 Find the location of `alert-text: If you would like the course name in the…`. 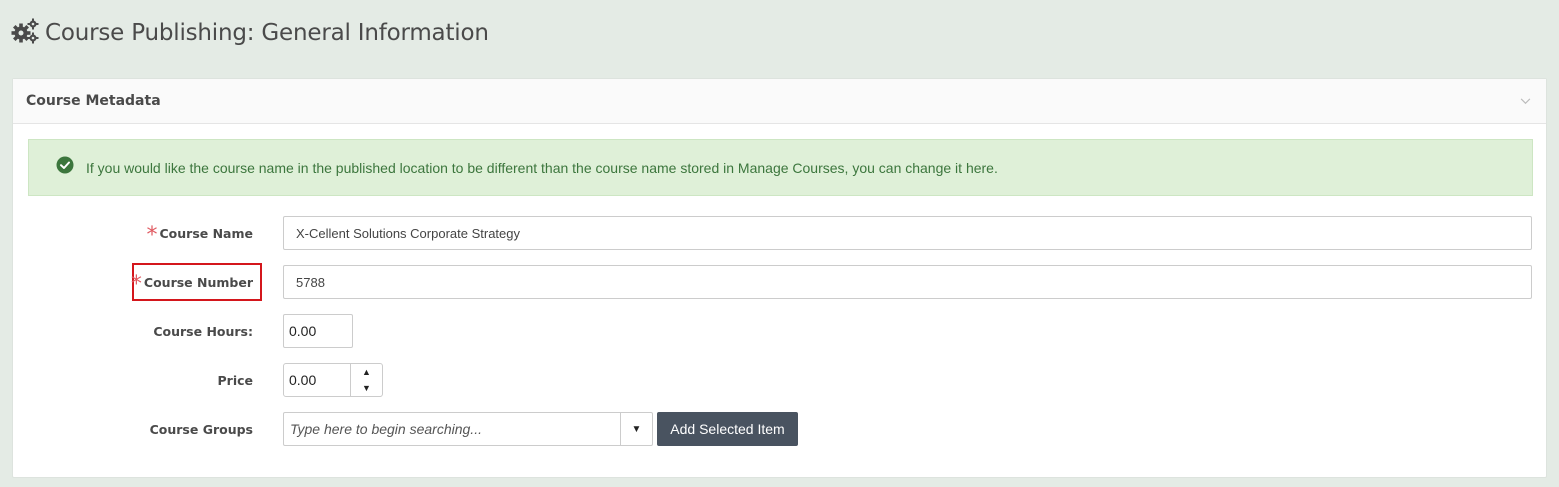

alert-text: If you would like the course name in the… is located at coordinates (542, 167).